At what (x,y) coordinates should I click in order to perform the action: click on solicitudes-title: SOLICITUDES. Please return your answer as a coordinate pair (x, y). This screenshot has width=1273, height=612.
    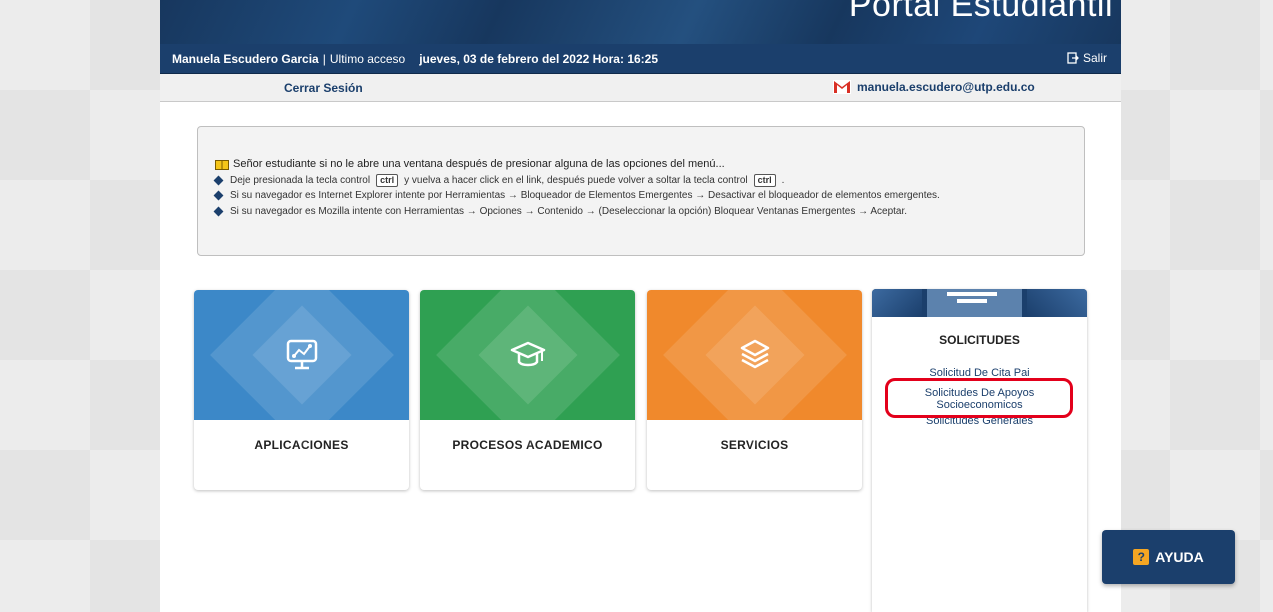
    Looking at the image, I should click on (979, 340).